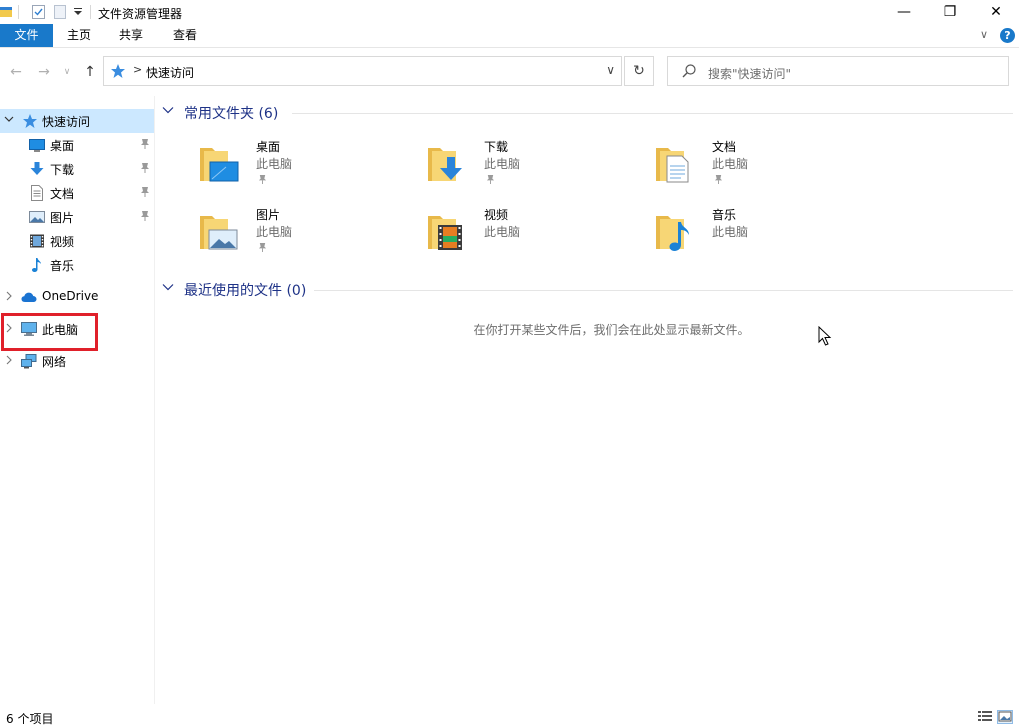  I want to click on frequent-folders-header: 常用文件夹 (6), so click(587, 113).